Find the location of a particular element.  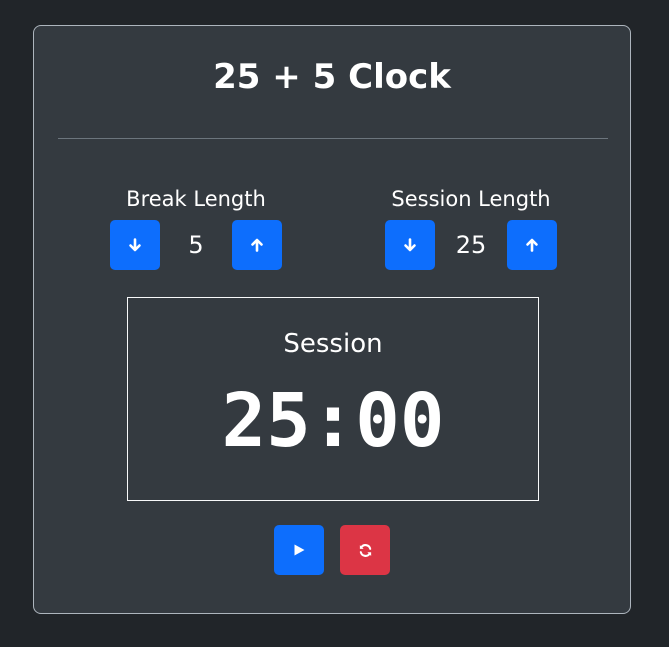

session-increment-button is located at coordinates (532, 245).